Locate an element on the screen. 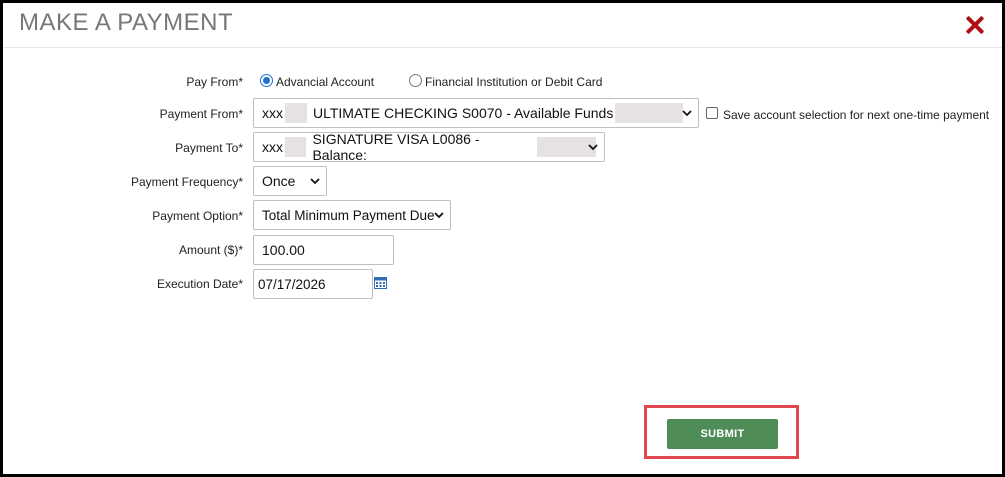 This screenshot has height=477, width=1005. dialog-header: MAKE A PAYMENT is located at coordinates (502, 25).